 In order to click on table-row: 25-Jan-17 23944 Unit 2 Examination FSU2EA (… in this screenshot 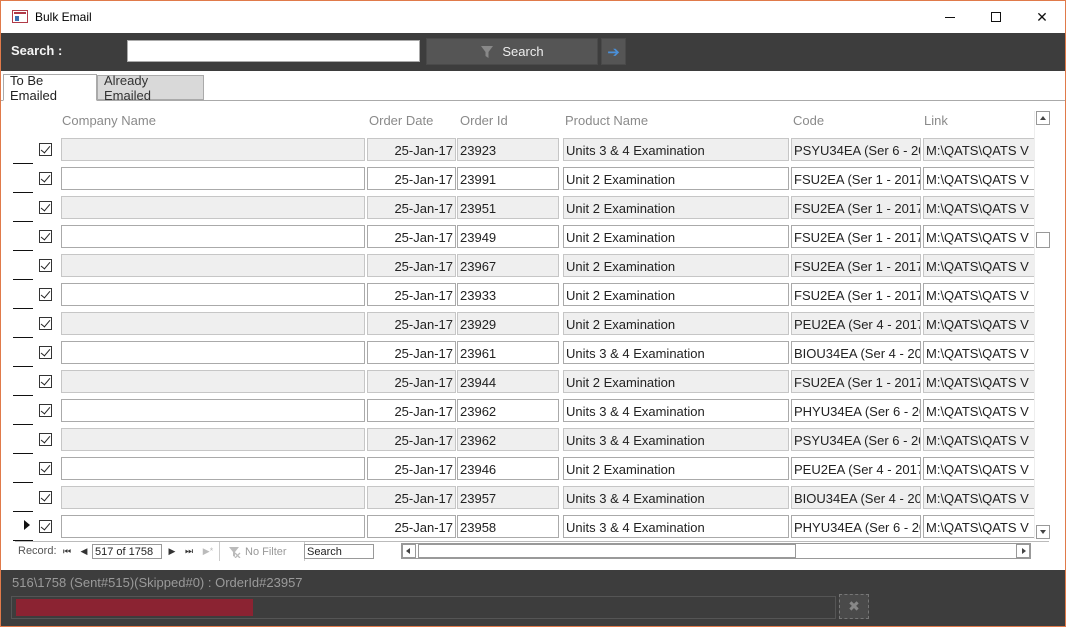, I will do `click(523, 381)`.